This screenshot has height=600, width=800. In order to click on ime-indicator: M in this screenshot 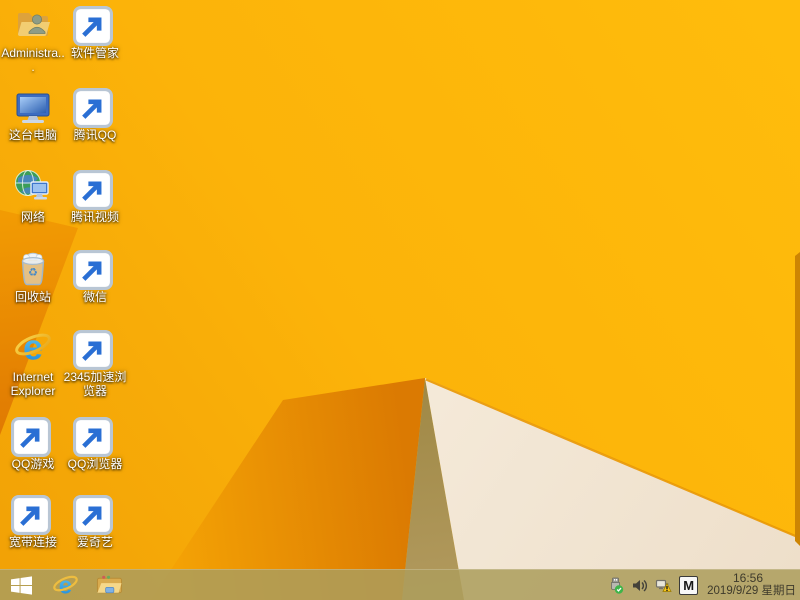, I will do `click(689, 585)`.